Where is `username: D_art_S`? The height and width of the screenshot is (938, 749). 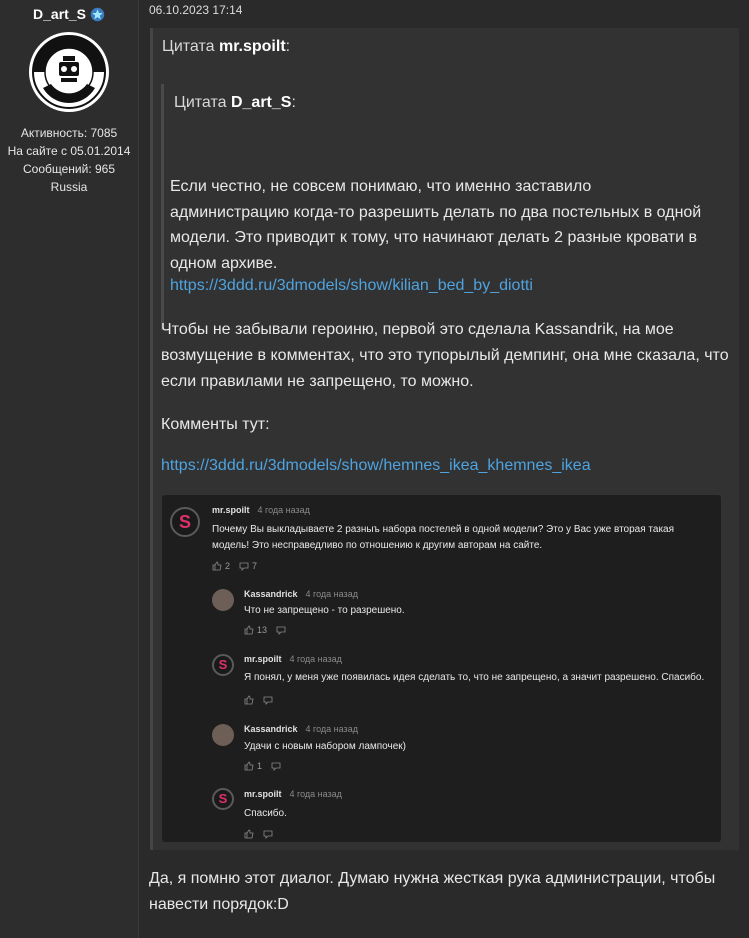
username: D_art_S is located at coordinates (59, 14).